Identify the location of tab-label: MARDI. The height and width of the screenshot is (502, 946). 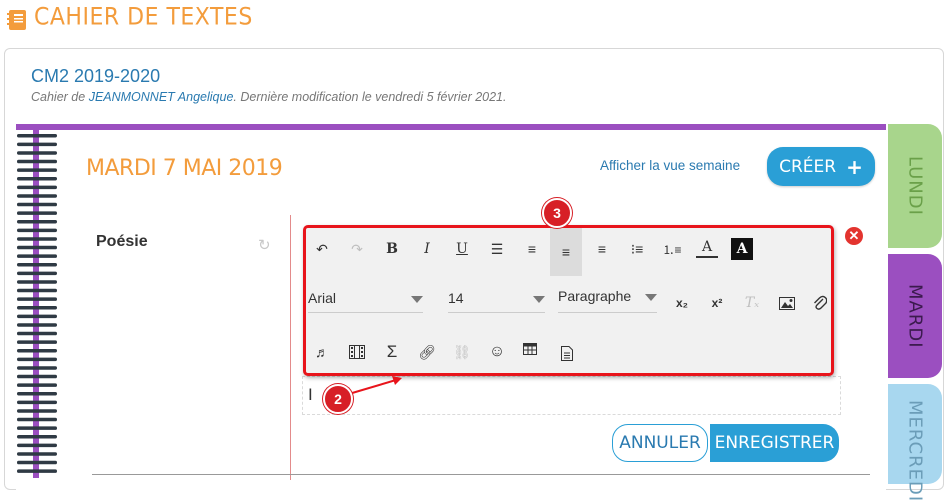
(915, 316).